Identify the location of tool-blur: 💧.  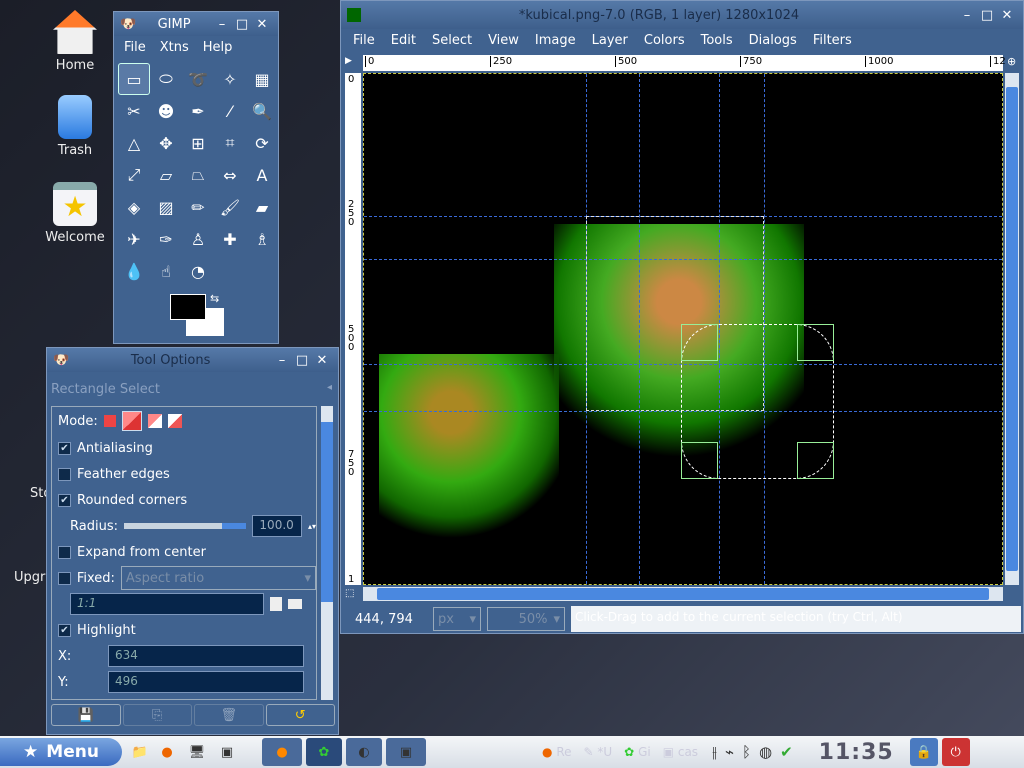
(134, 271).